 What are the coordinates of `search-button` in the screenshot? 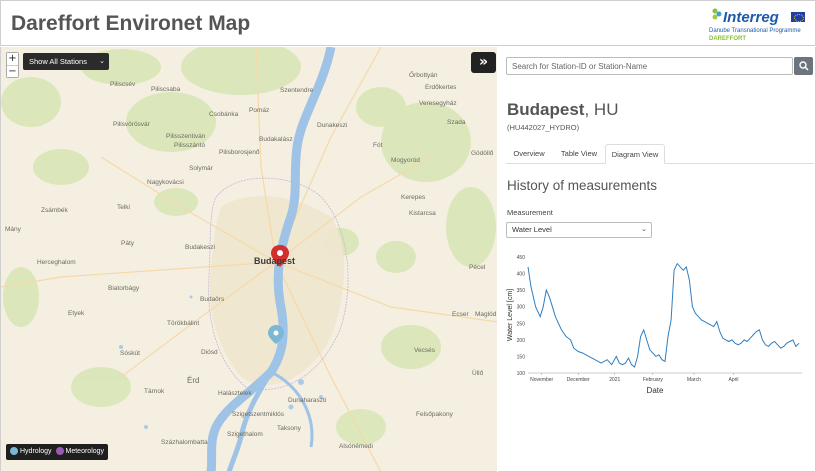 It's located at (803, 66).